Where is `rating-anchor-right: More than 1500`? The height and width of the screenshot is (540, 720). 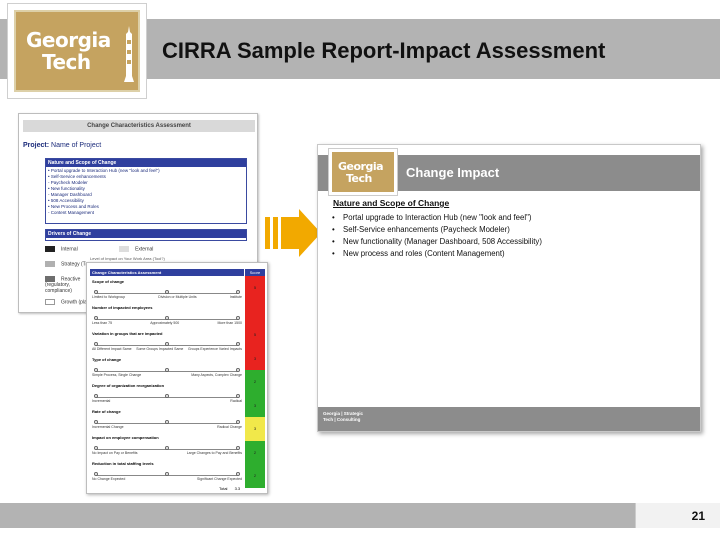 rating-anchor-right: More than 1500 is located at coordinates (229, 323).